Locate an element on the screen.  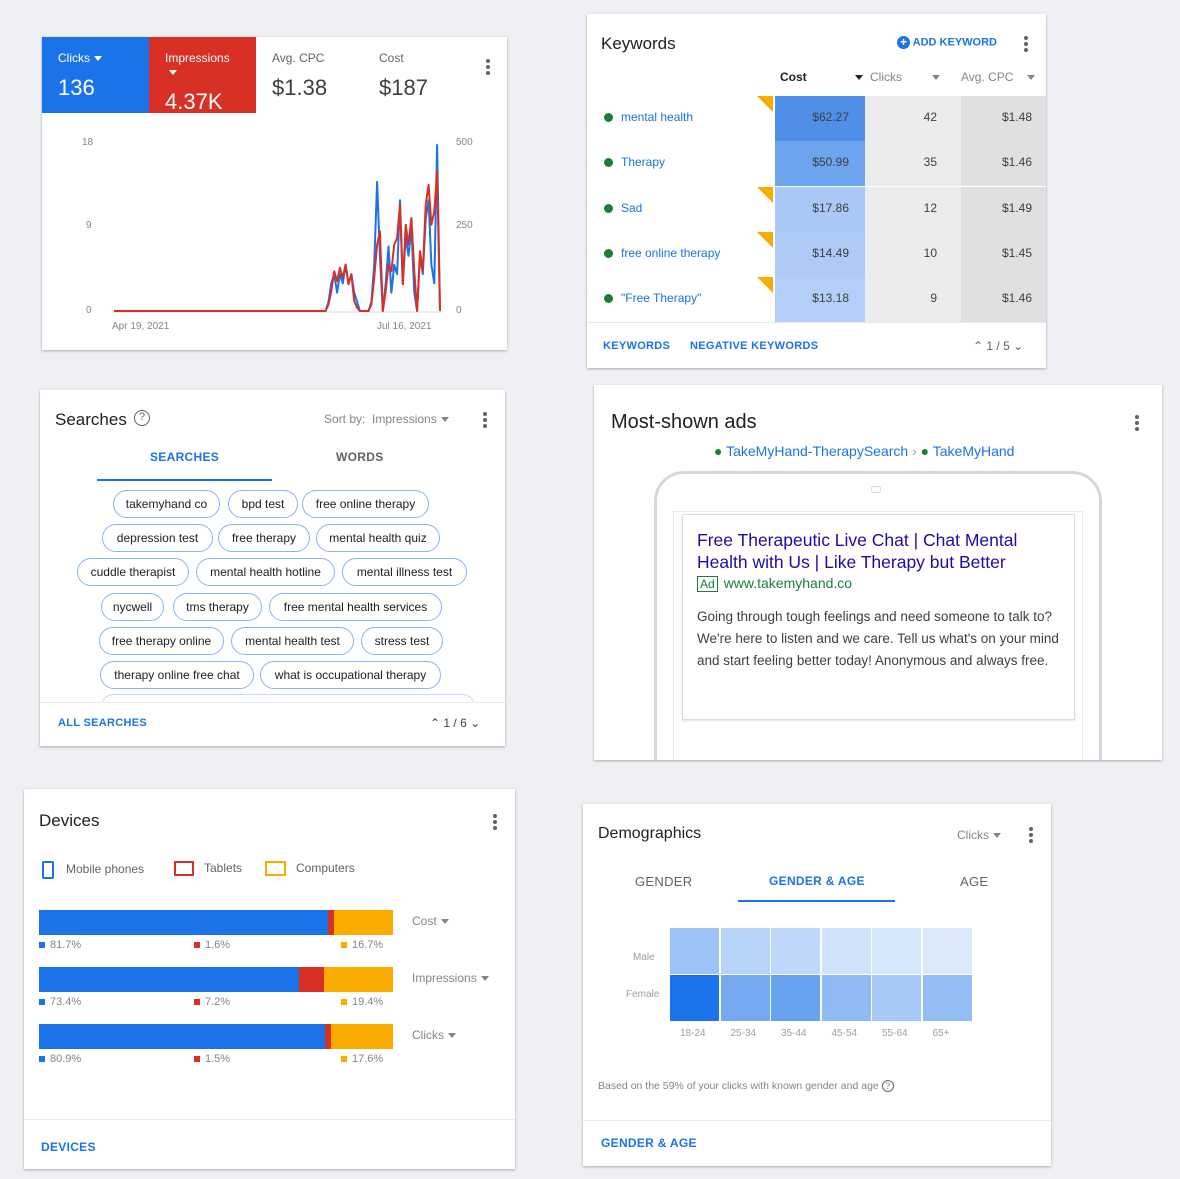
add-keyword-button: + ADD KEYWORD is located at coordinates (947, 42).